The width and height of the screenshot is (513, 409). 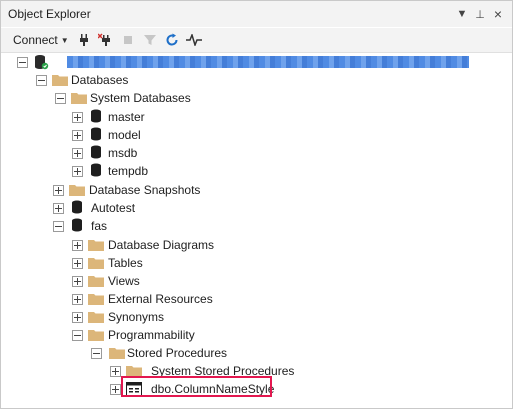 What do you see at coordinates (462, 14) in the screenshot?
I see `window-position-dropdown-icon: ▼` at bounding box center [462, 14].